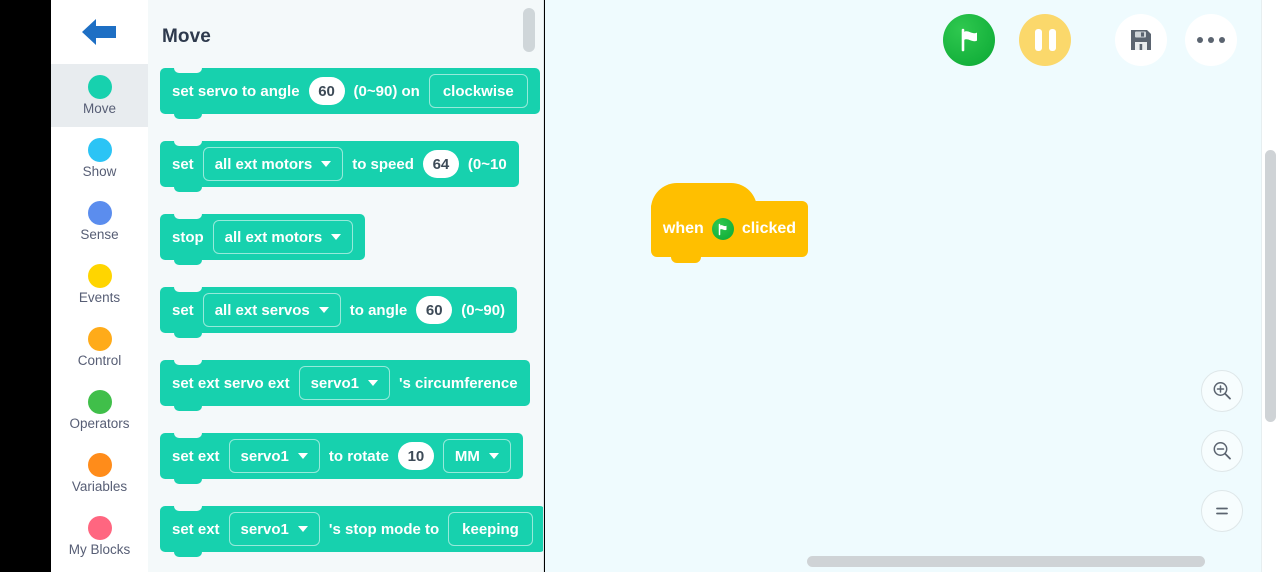  I want to click on back-button, so click(99, 32).